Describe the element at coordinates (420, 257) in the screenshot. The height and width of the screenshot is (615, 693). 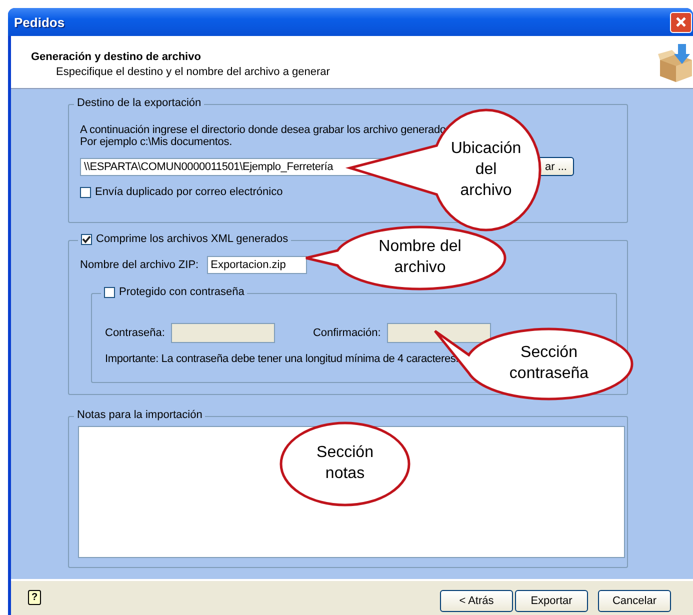
I see `callout-text: Nombre del archivo` at that location.